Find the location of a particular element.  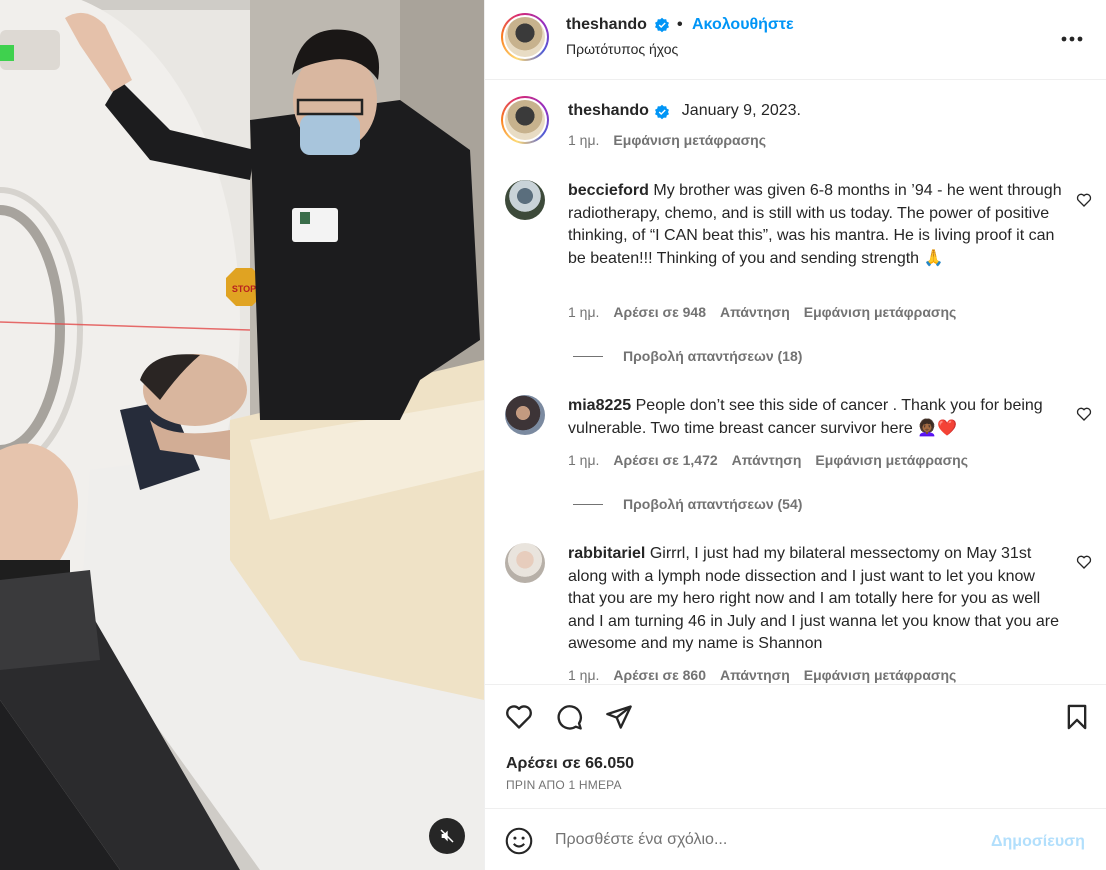

comment-likes: Αρέσει σε 948 is located at coordinates (659, 312).